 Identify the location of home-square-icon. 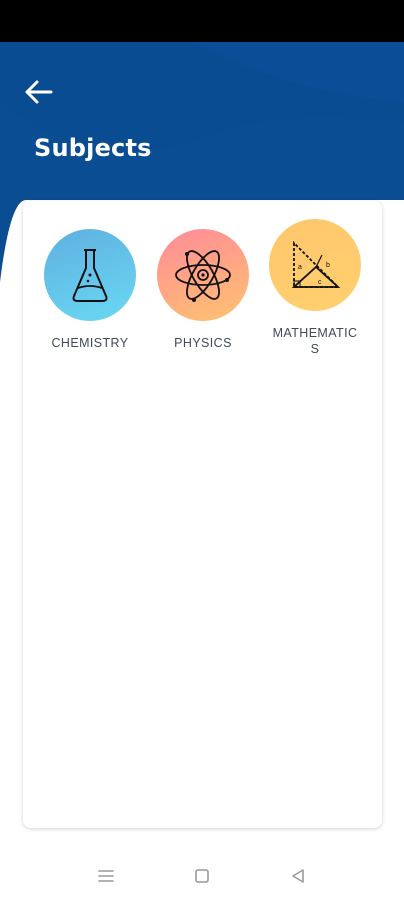
(202, 876).